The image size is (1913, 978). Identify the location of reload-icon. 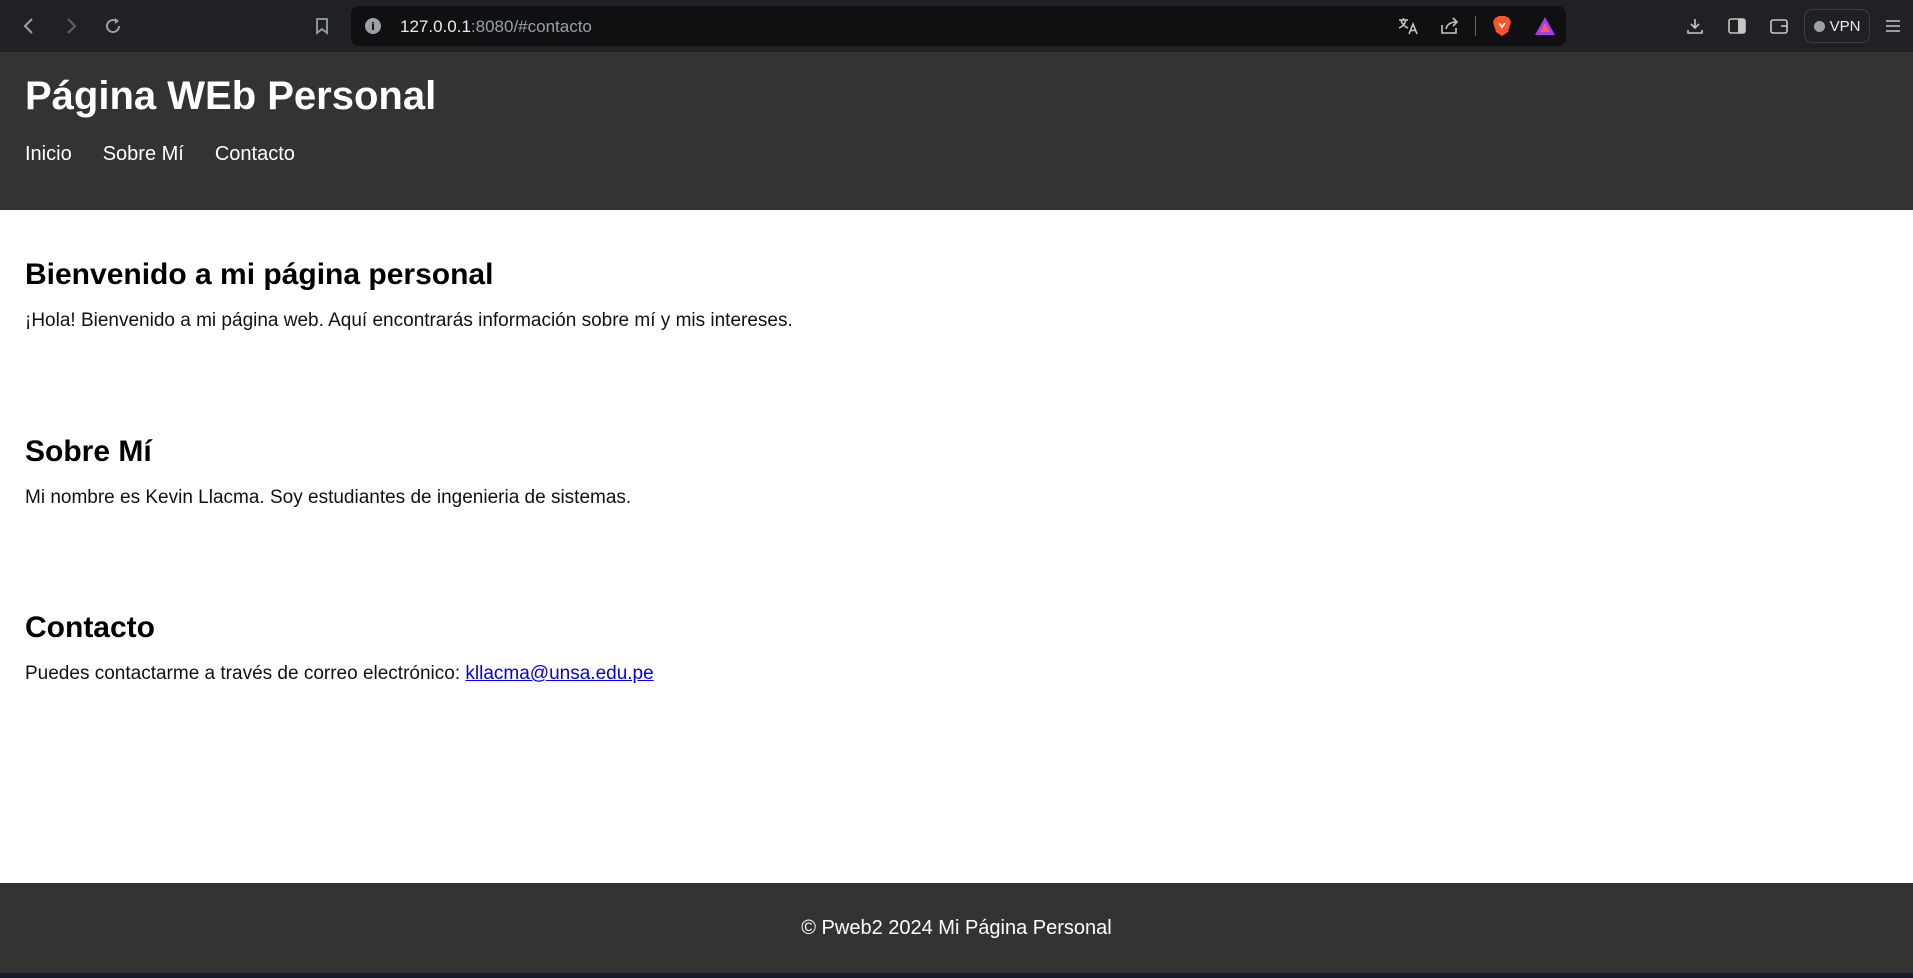
(113, 26).